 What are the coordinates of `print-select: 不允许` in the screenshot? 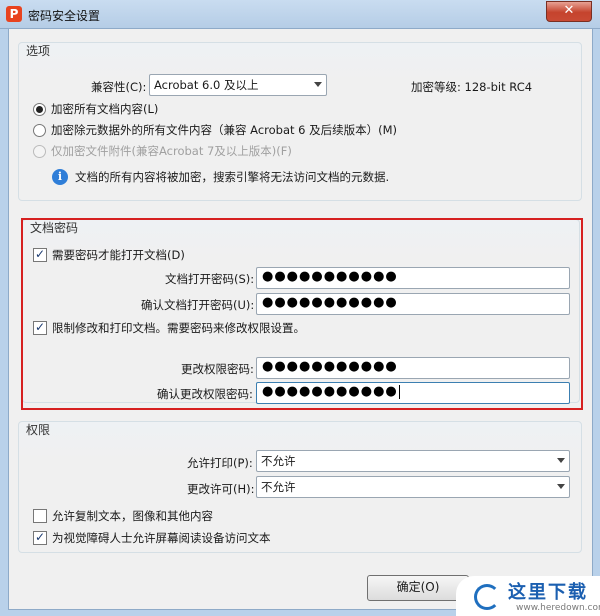 It's located at (413, 461).